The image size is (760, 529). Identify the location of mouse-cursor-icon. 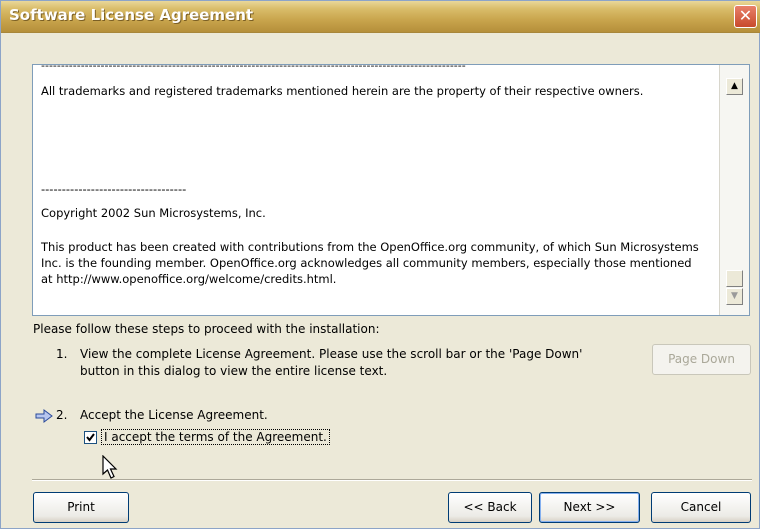
(110, 467).